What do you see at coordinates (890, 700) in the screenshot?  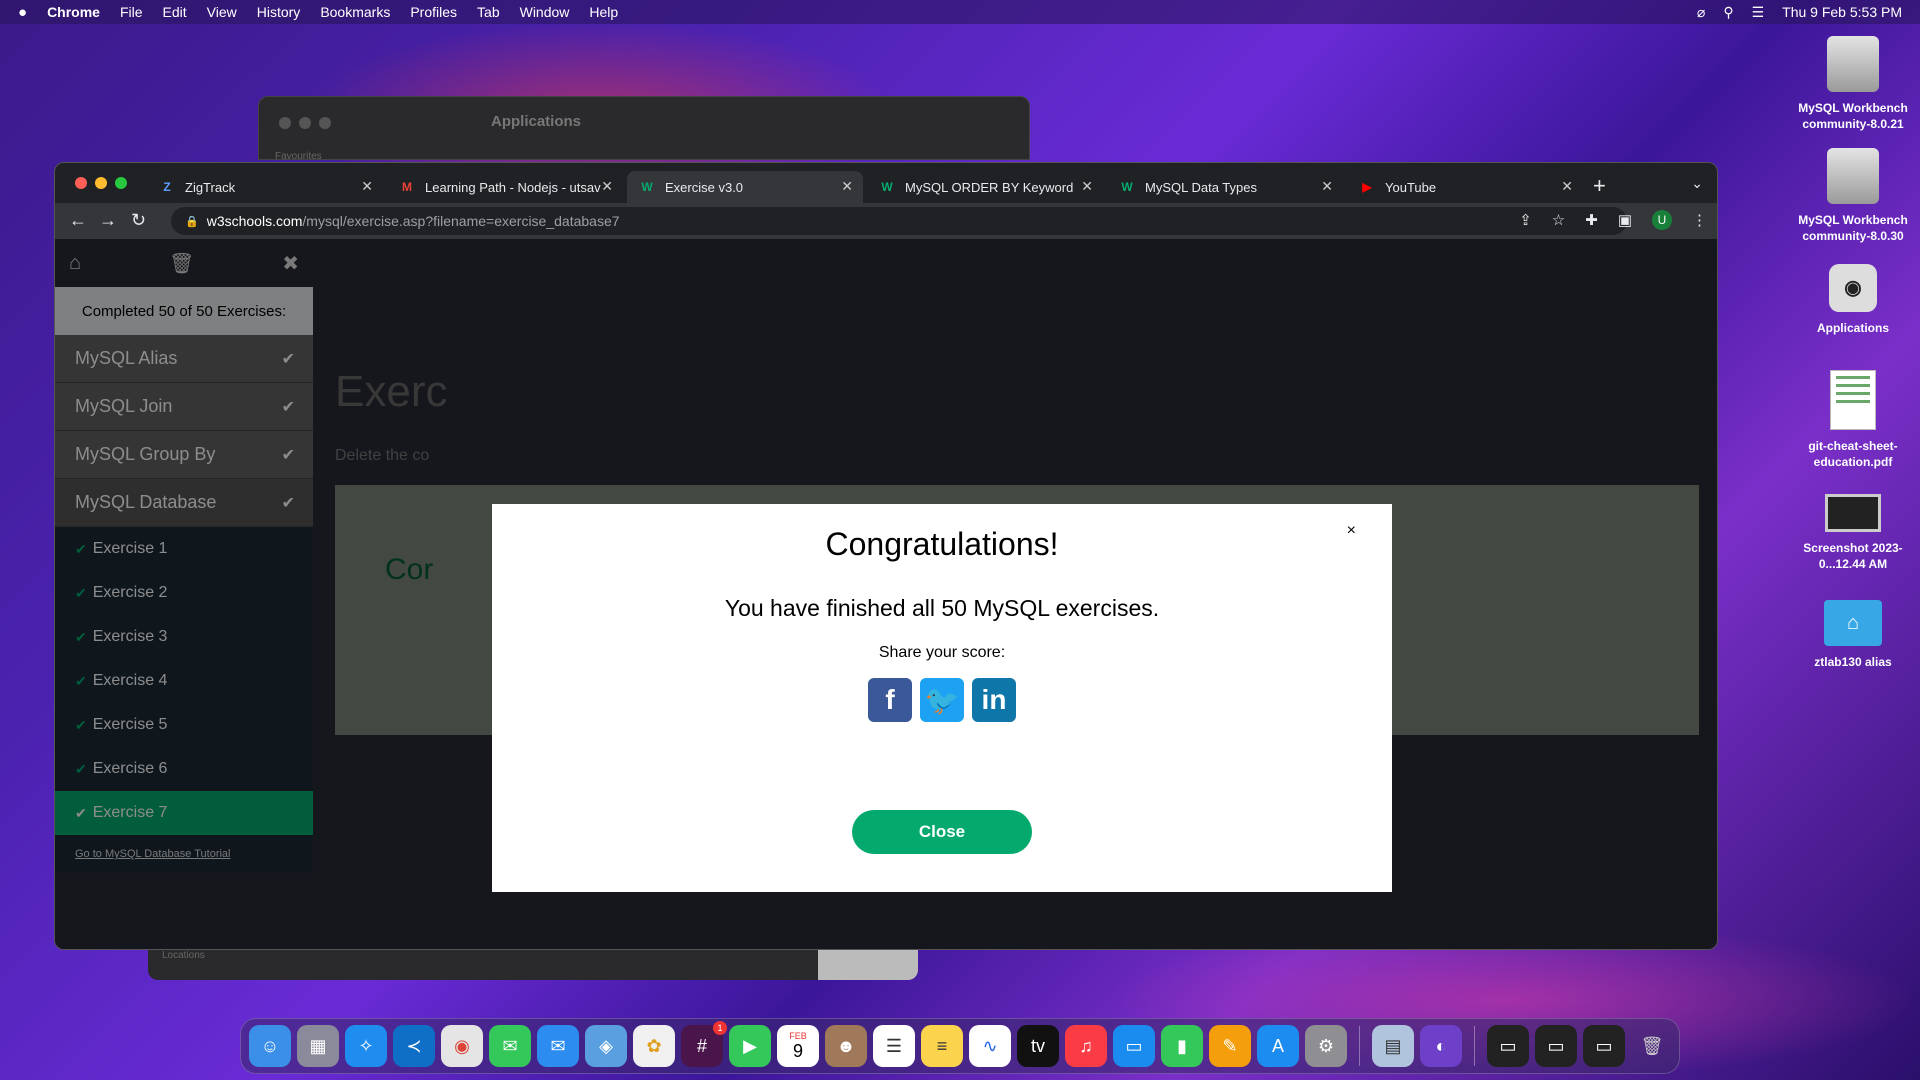 I see `facebook-icon: f` at bounding box center [890, 700].